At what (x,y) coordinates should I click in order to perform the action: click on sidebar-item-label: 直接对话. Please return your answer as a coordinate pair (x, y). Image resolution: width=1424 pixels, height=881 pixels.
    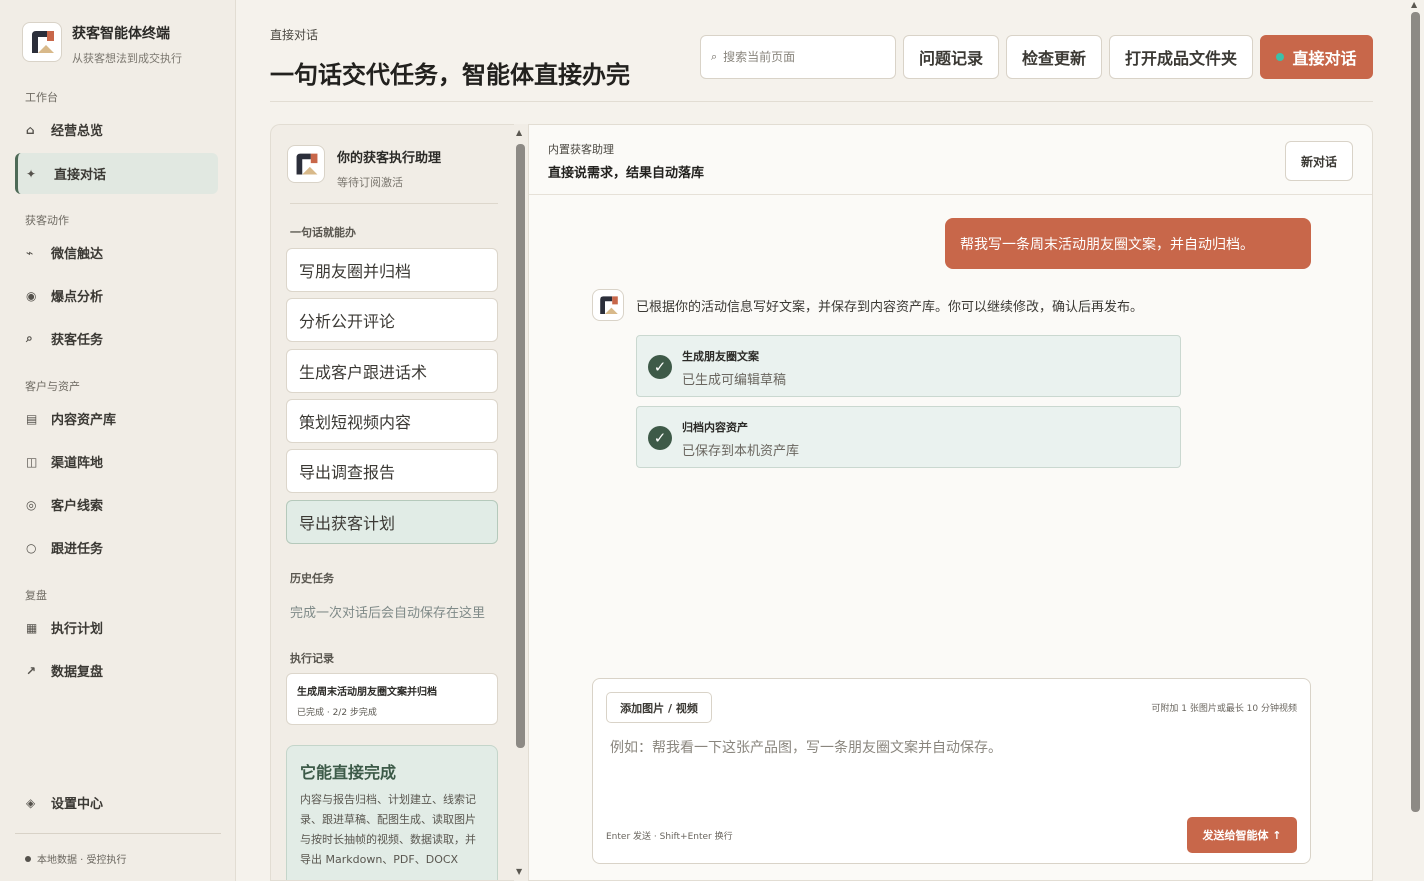
    Looking at the image, I should click on (80, 175).